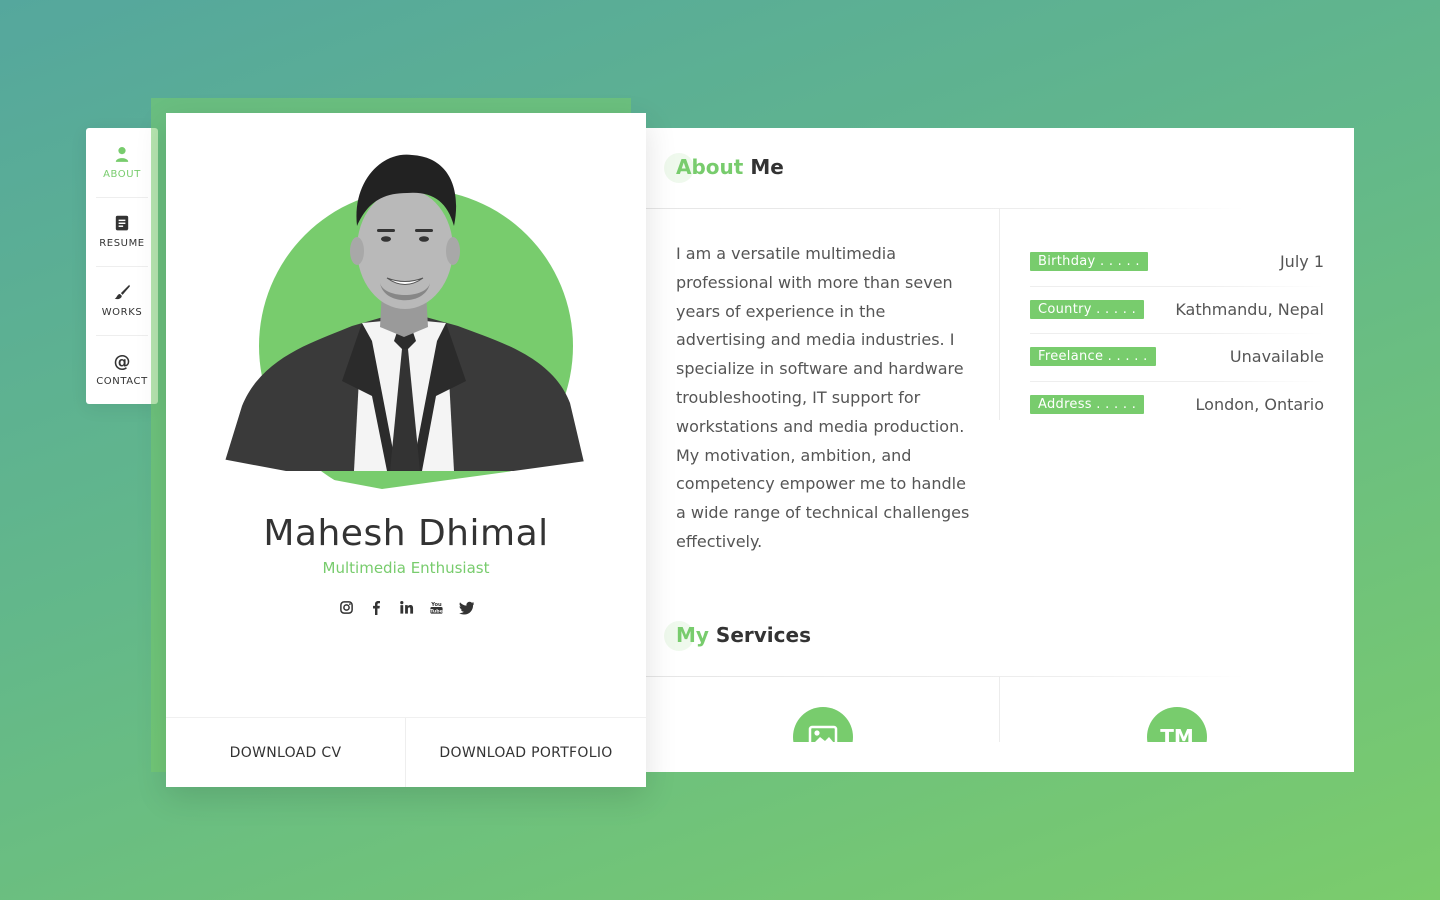 The height and width of the screenshot is (900, 1440). I want to click on nav-item-label: RESUME, so click(122, 243).